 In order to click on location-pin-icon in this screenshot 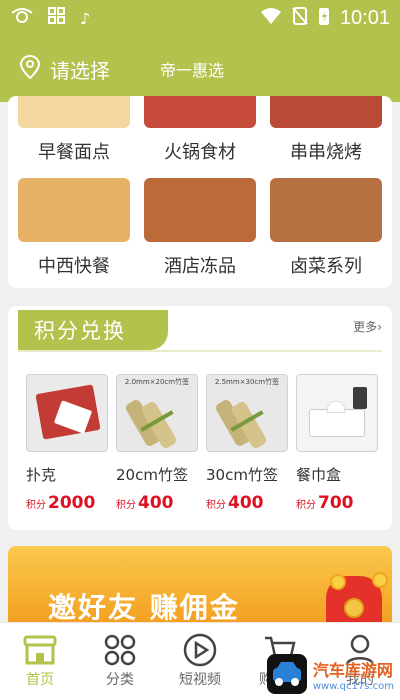, I will do `click(30, 69)`.